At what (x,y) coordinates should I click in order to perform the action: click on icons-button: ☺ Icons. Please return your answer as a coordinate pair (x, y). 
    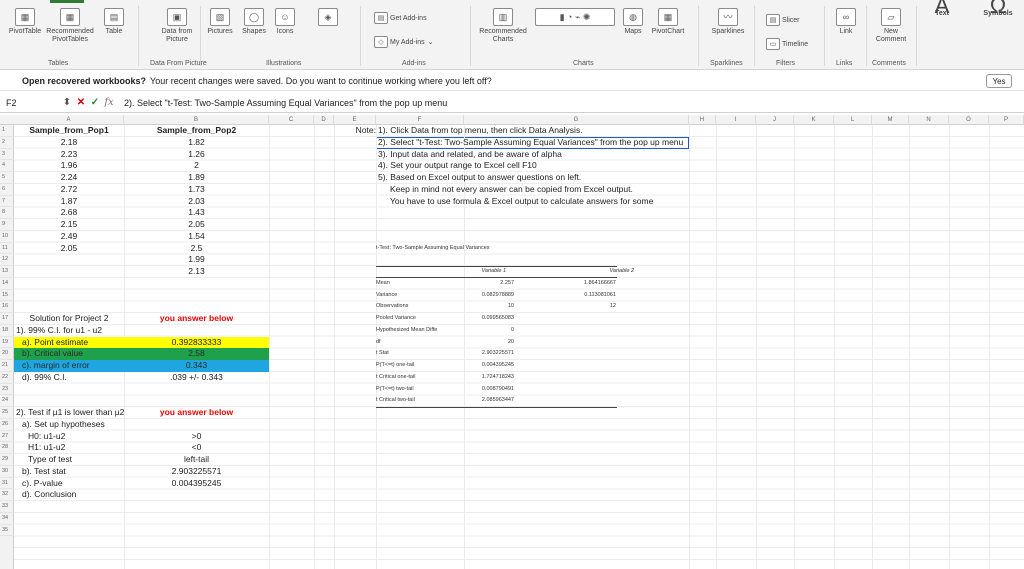
    Looking at the image, I should click on (285, 22).